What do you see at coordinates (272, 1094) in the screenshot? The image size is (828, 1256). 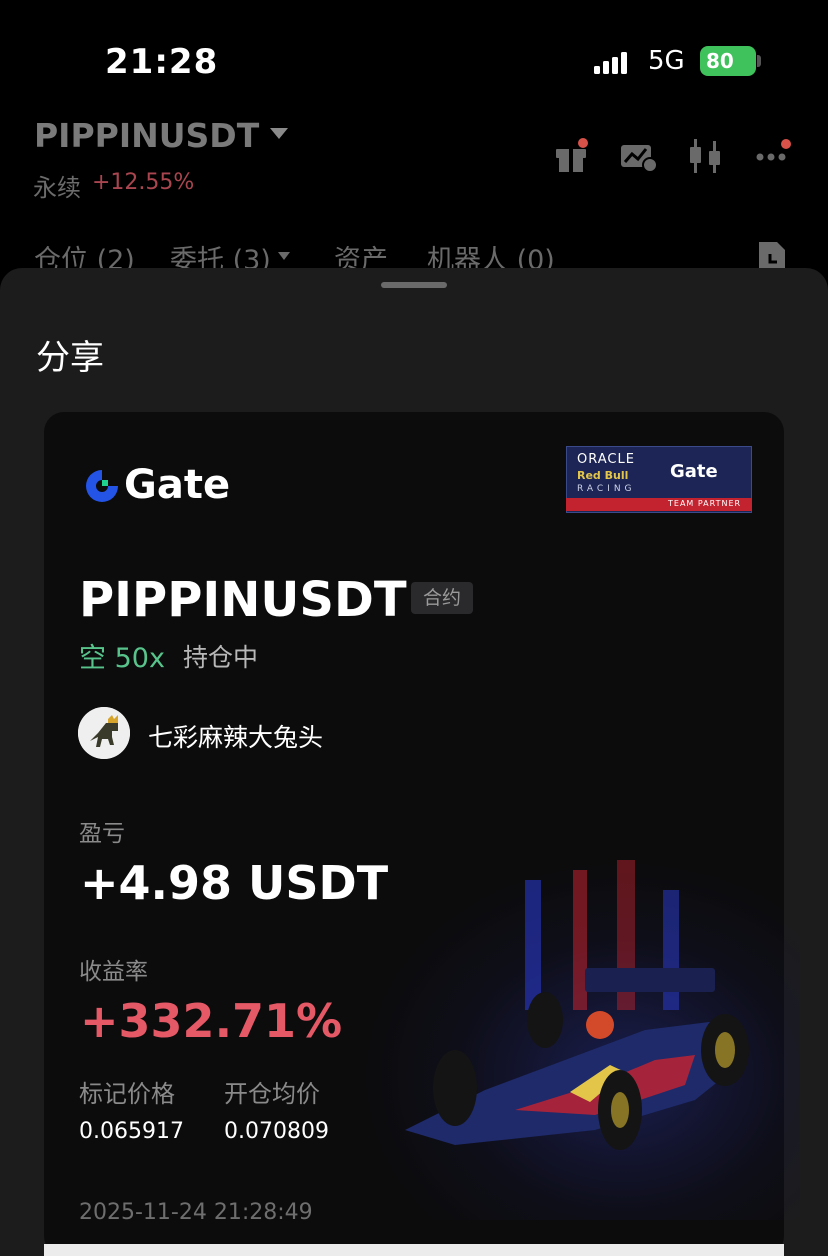 I see `entry-price-label: 开仓均价` at bounding box center [272, 1094].